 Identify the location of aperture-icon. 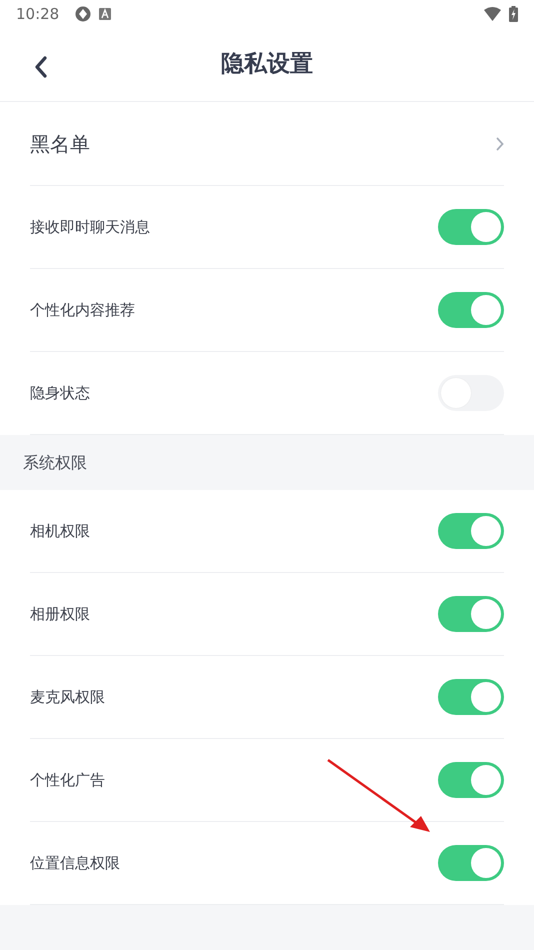
(83, 14).